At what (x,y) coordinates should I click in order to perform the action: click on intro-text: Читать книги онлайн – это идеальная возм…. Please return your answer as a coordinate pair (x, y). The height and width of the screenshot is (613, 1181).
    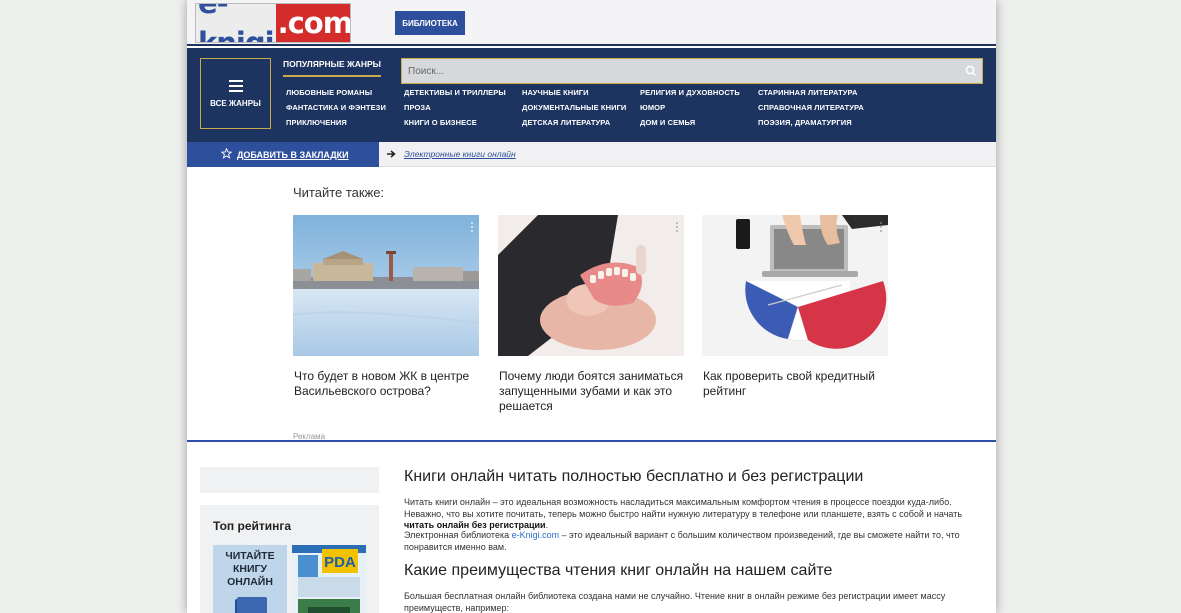
    Looking at the image, I should click on (683, 508).